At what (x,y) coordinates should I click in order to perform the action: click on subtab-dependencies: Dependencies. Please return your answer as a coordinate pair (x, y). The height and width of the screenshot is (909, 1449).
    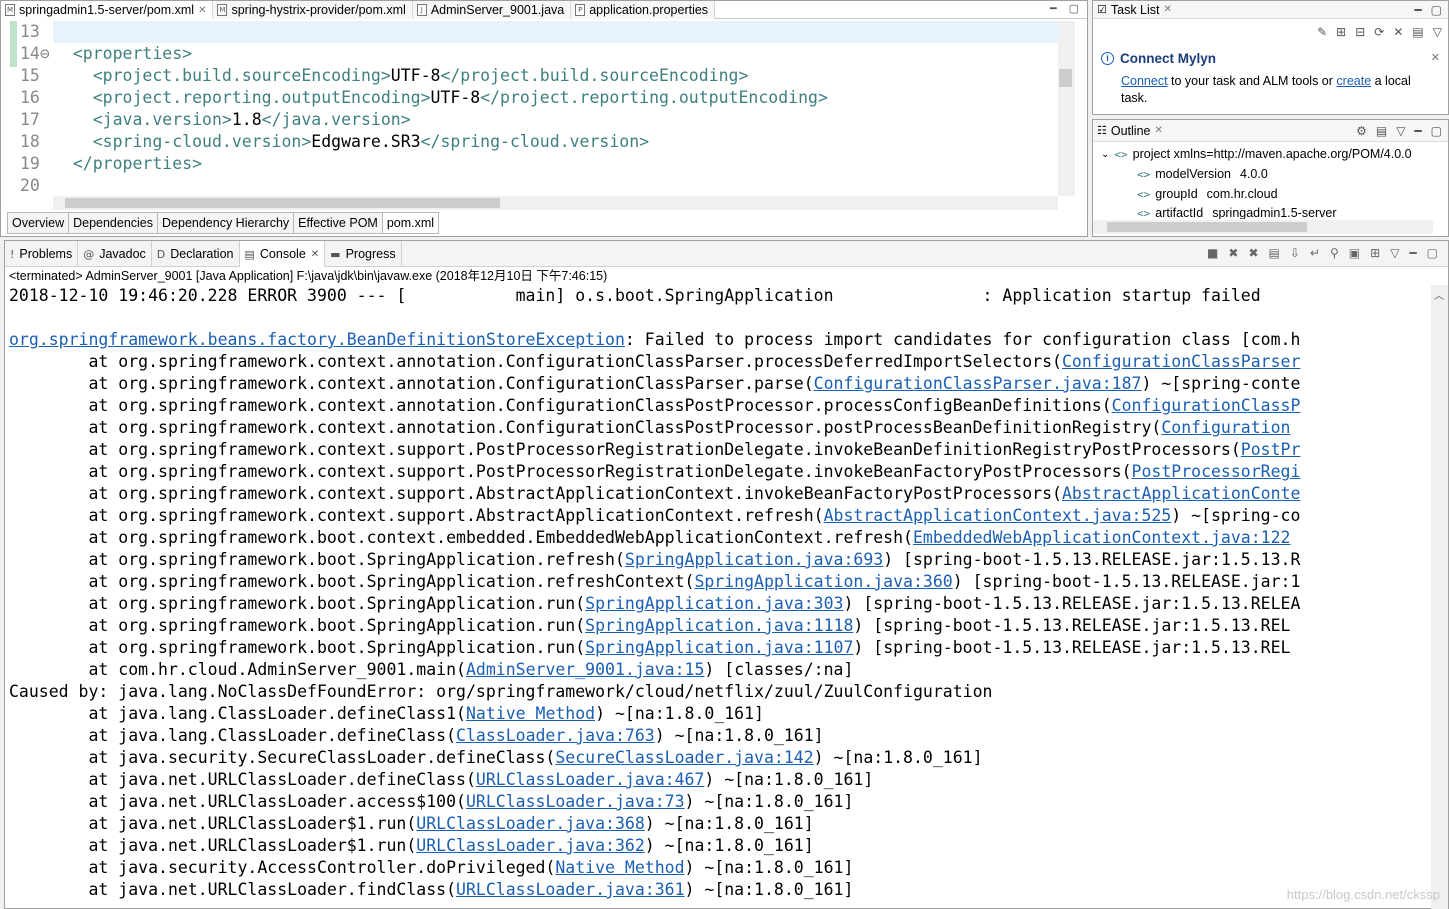
    Looking at the image, I should click on (114, 223).